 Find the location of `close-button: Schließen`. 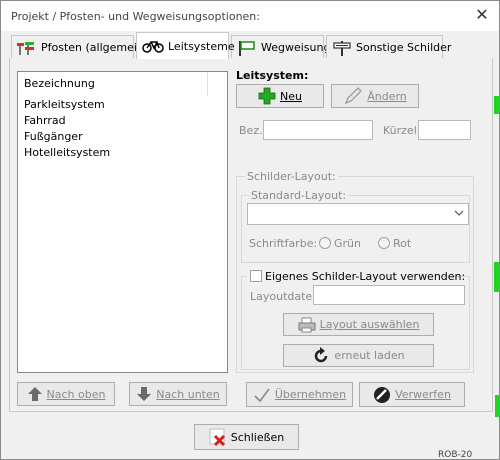

close-button: Schließen is located at coordinates (246, 437).